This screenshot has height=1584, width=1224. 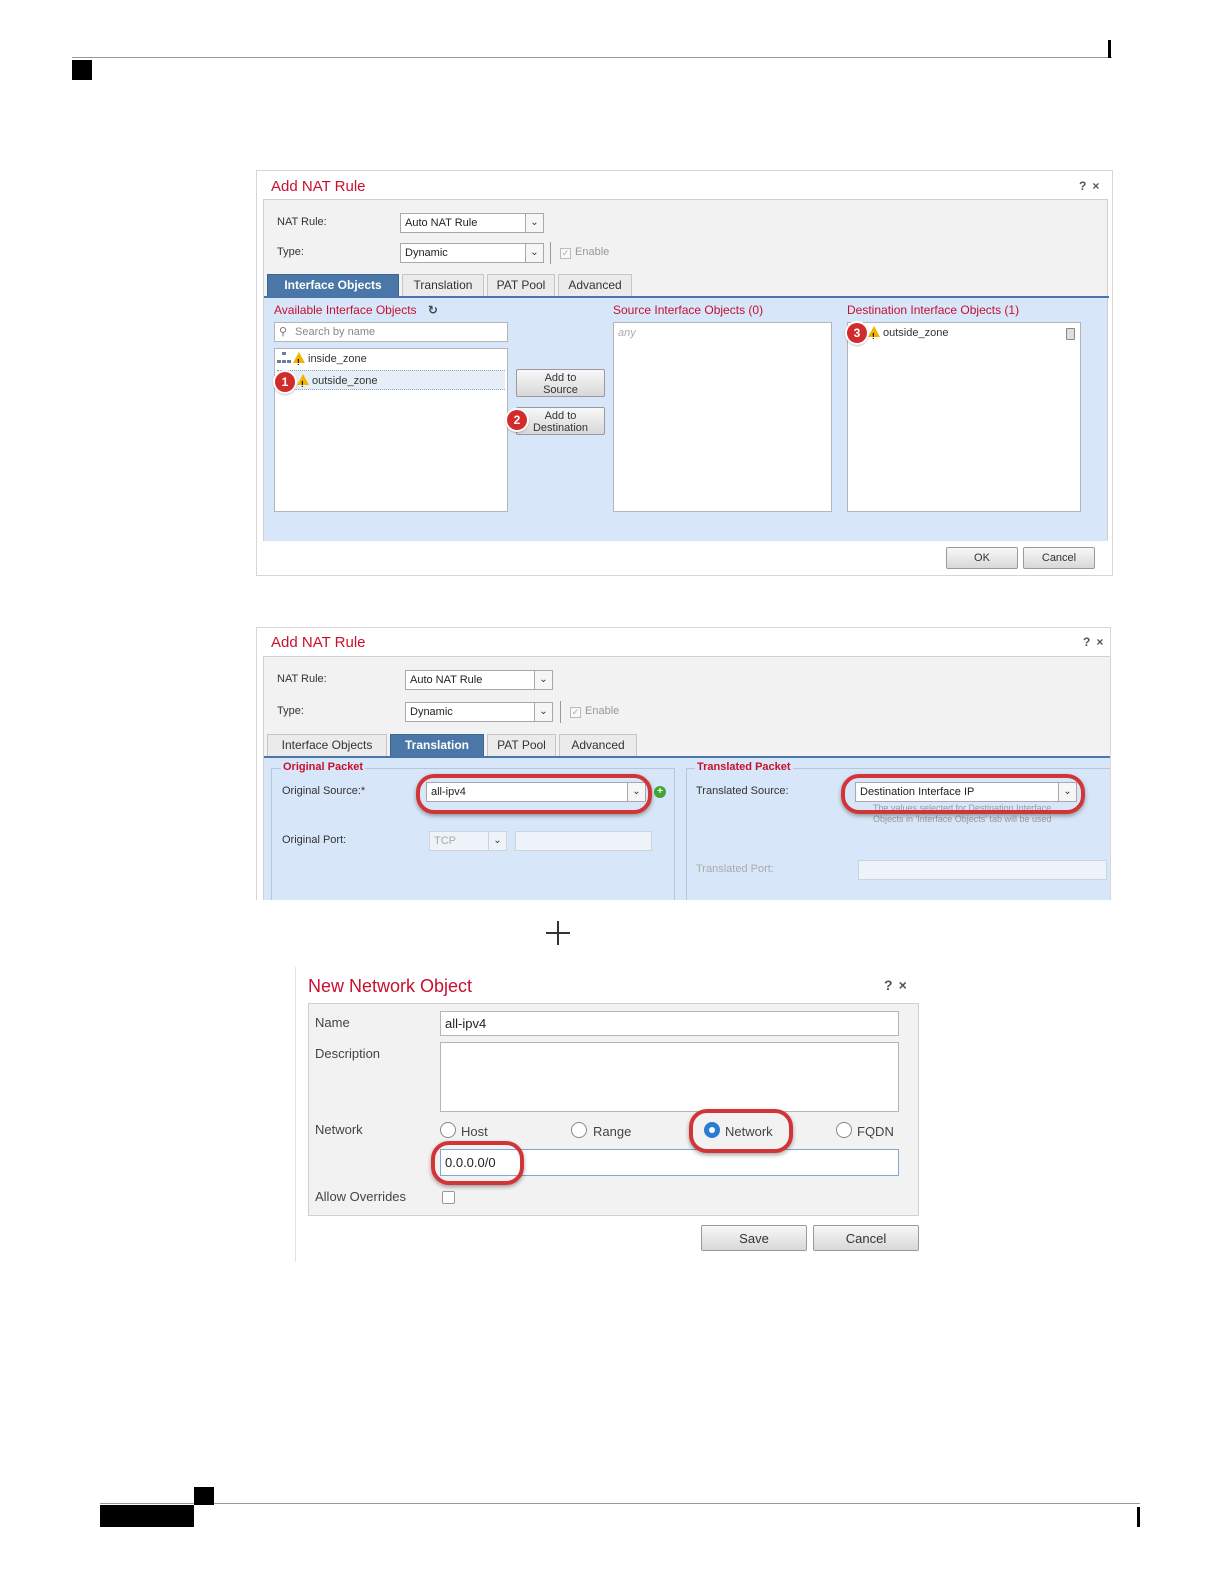 I want to click on page-footer-bar, so click(x=1138, y=1517).